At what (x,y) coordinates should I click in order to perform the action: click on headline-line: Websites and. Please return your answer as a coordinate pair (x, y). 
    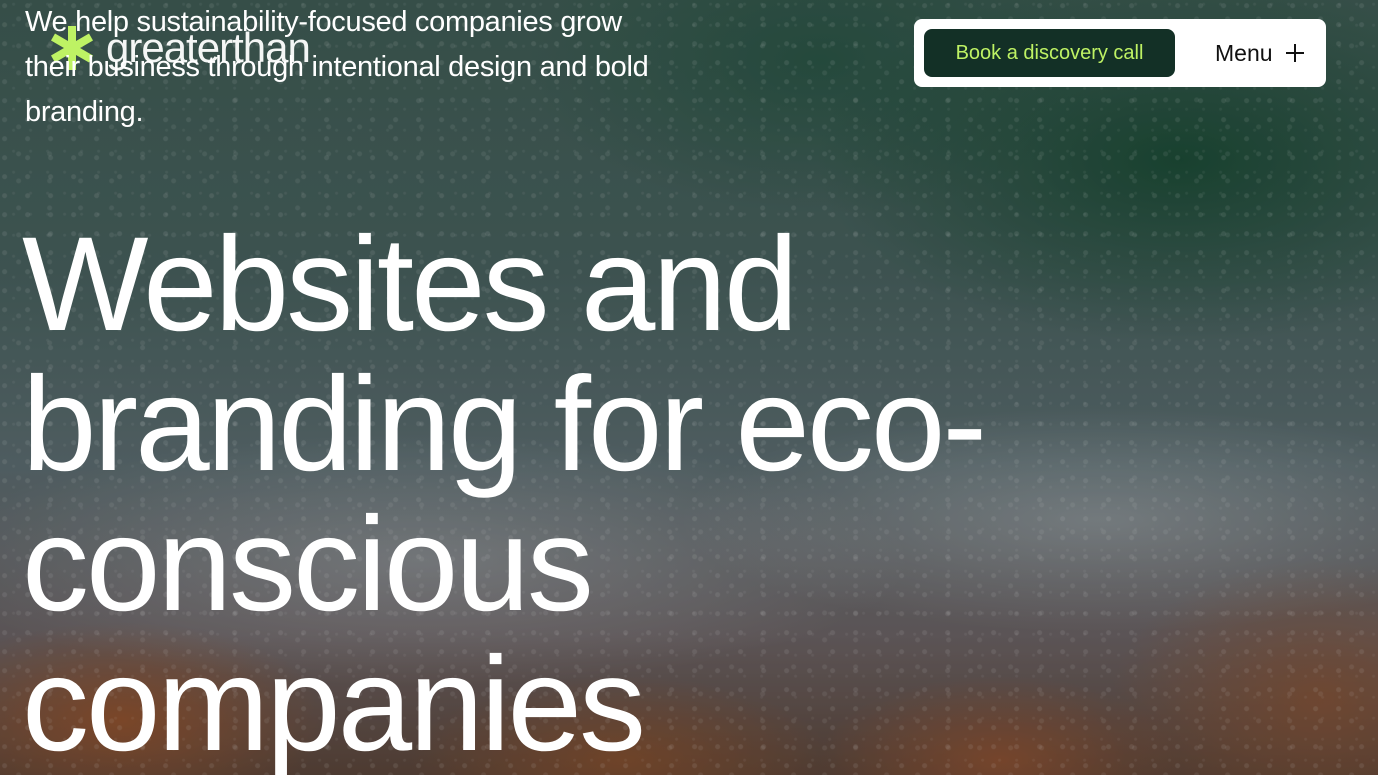
    Looking at the image, I should click on (410, 284).